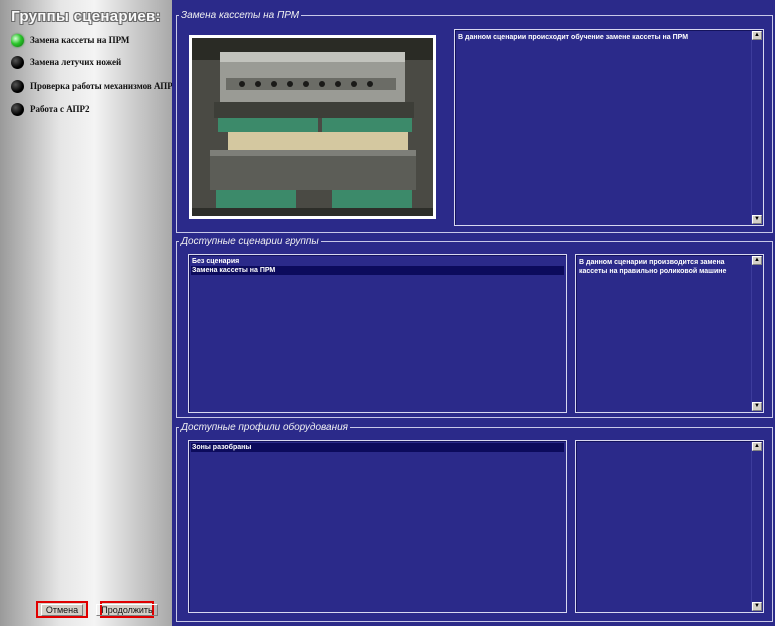  I want to click on machine-illustration, so click(312, 127).